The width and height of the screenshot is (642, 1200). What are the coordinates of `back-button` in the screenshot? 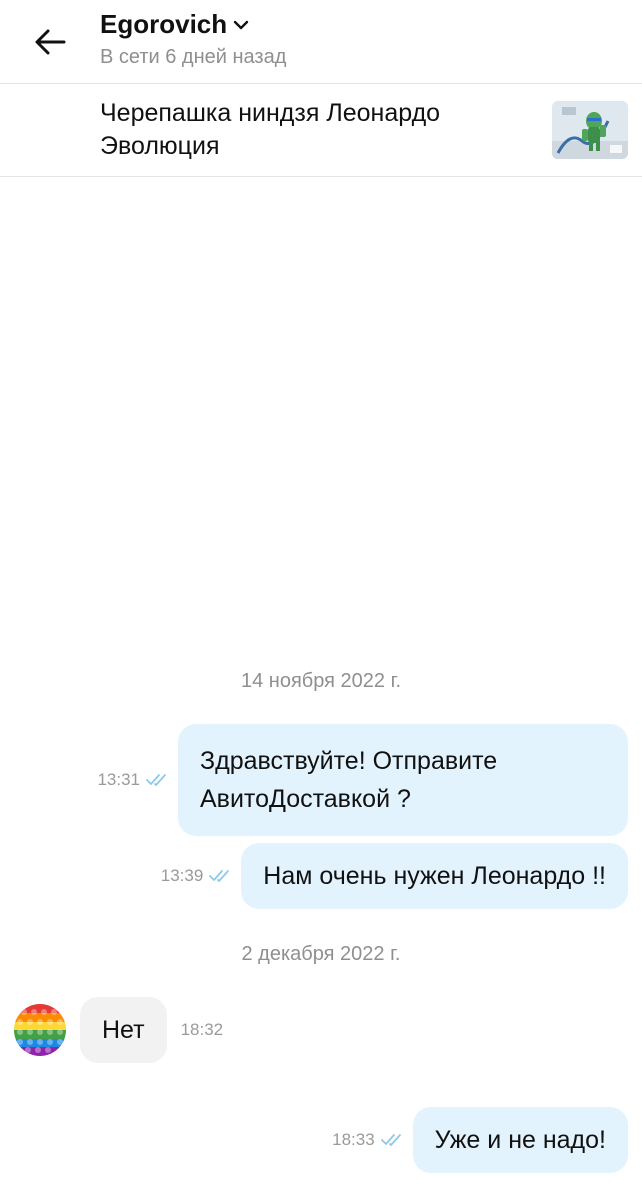 It's located at (50, 42).